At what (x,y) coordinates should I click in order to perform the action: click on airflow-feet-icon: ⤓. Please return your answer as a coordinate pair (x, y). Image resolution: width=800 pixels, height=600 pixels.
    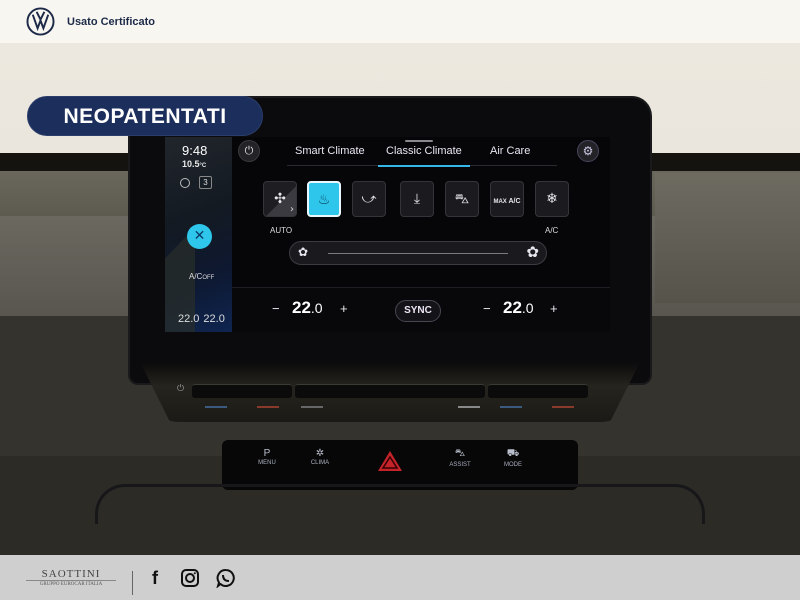
    Looking at the image, I should click on (417, 199).